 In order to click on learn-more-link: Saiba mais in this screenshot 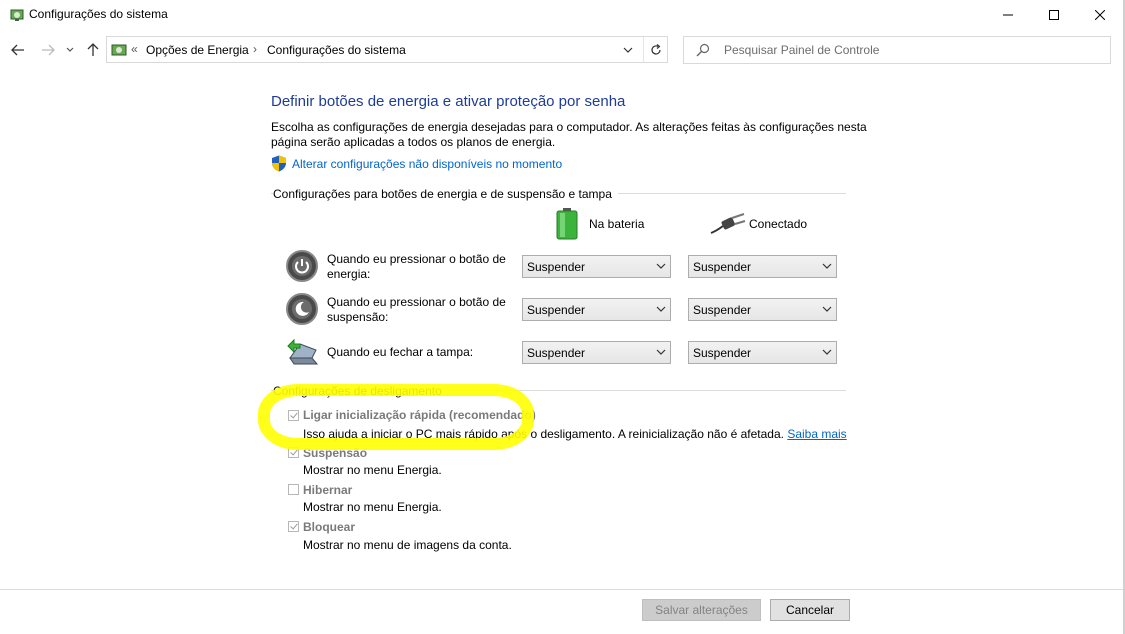, I will do `click(816, 434)`.